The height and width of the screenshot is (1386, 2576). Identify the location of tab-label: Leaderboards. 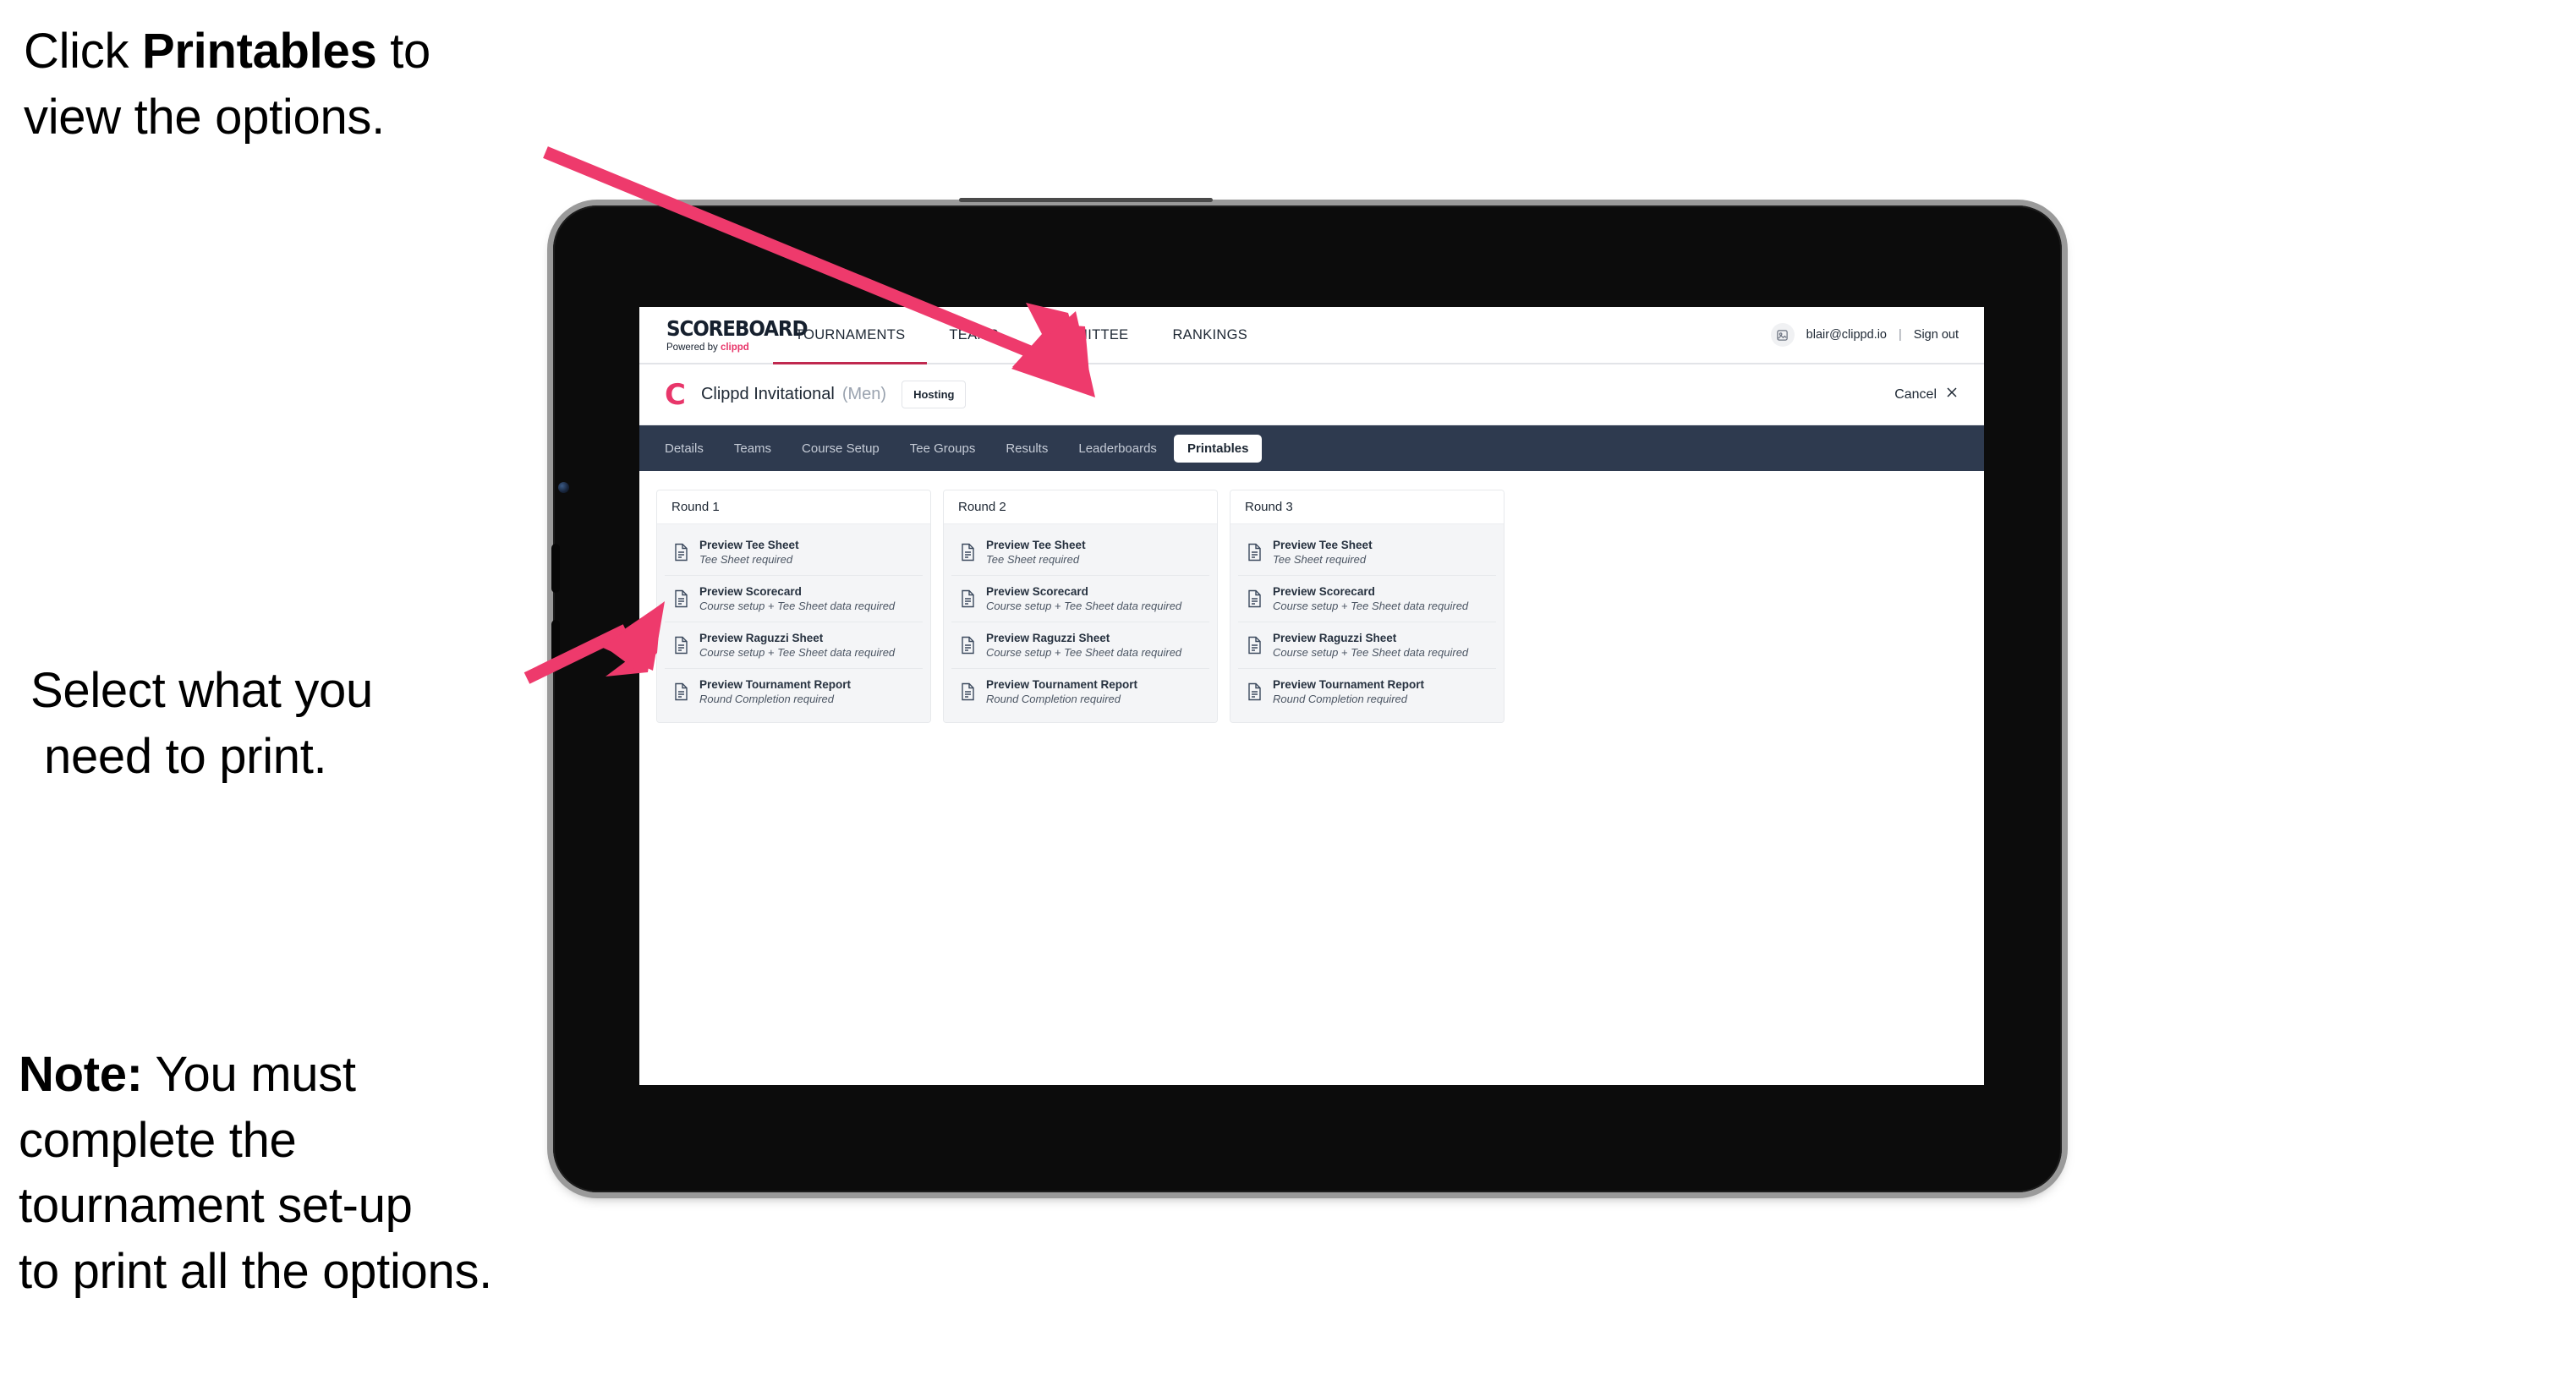
(1117, 448).